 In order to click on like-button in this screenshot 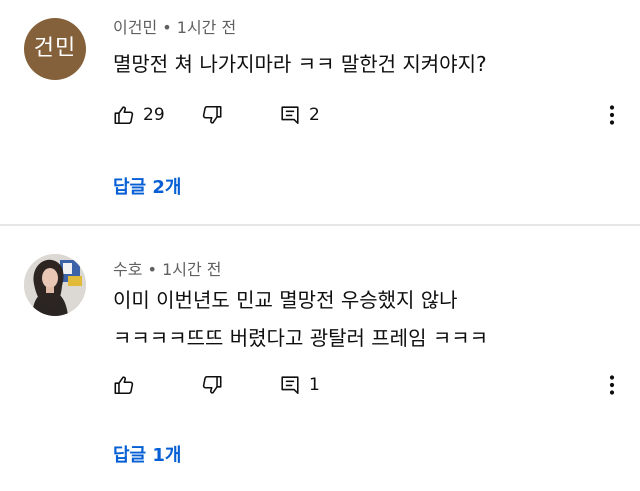, I will do `click(128, 385)`.